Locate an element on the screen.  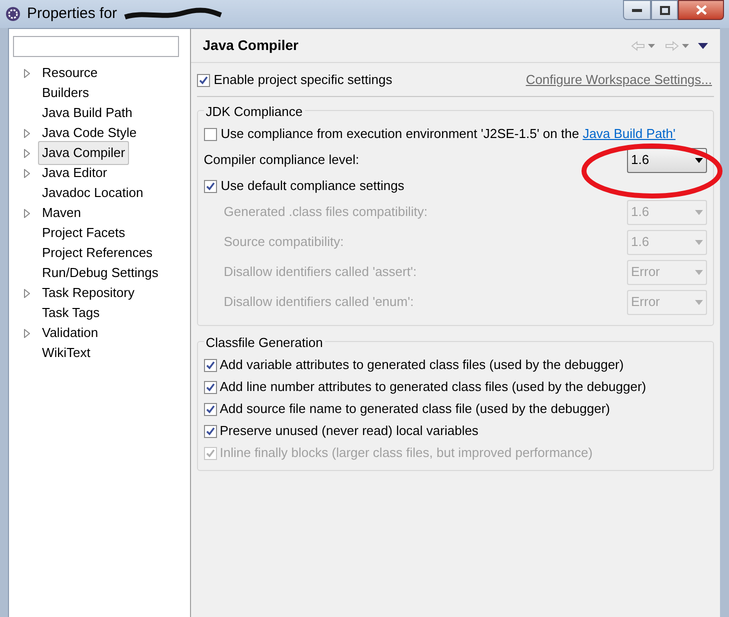
close-icon is located at coordinates (701, 10).